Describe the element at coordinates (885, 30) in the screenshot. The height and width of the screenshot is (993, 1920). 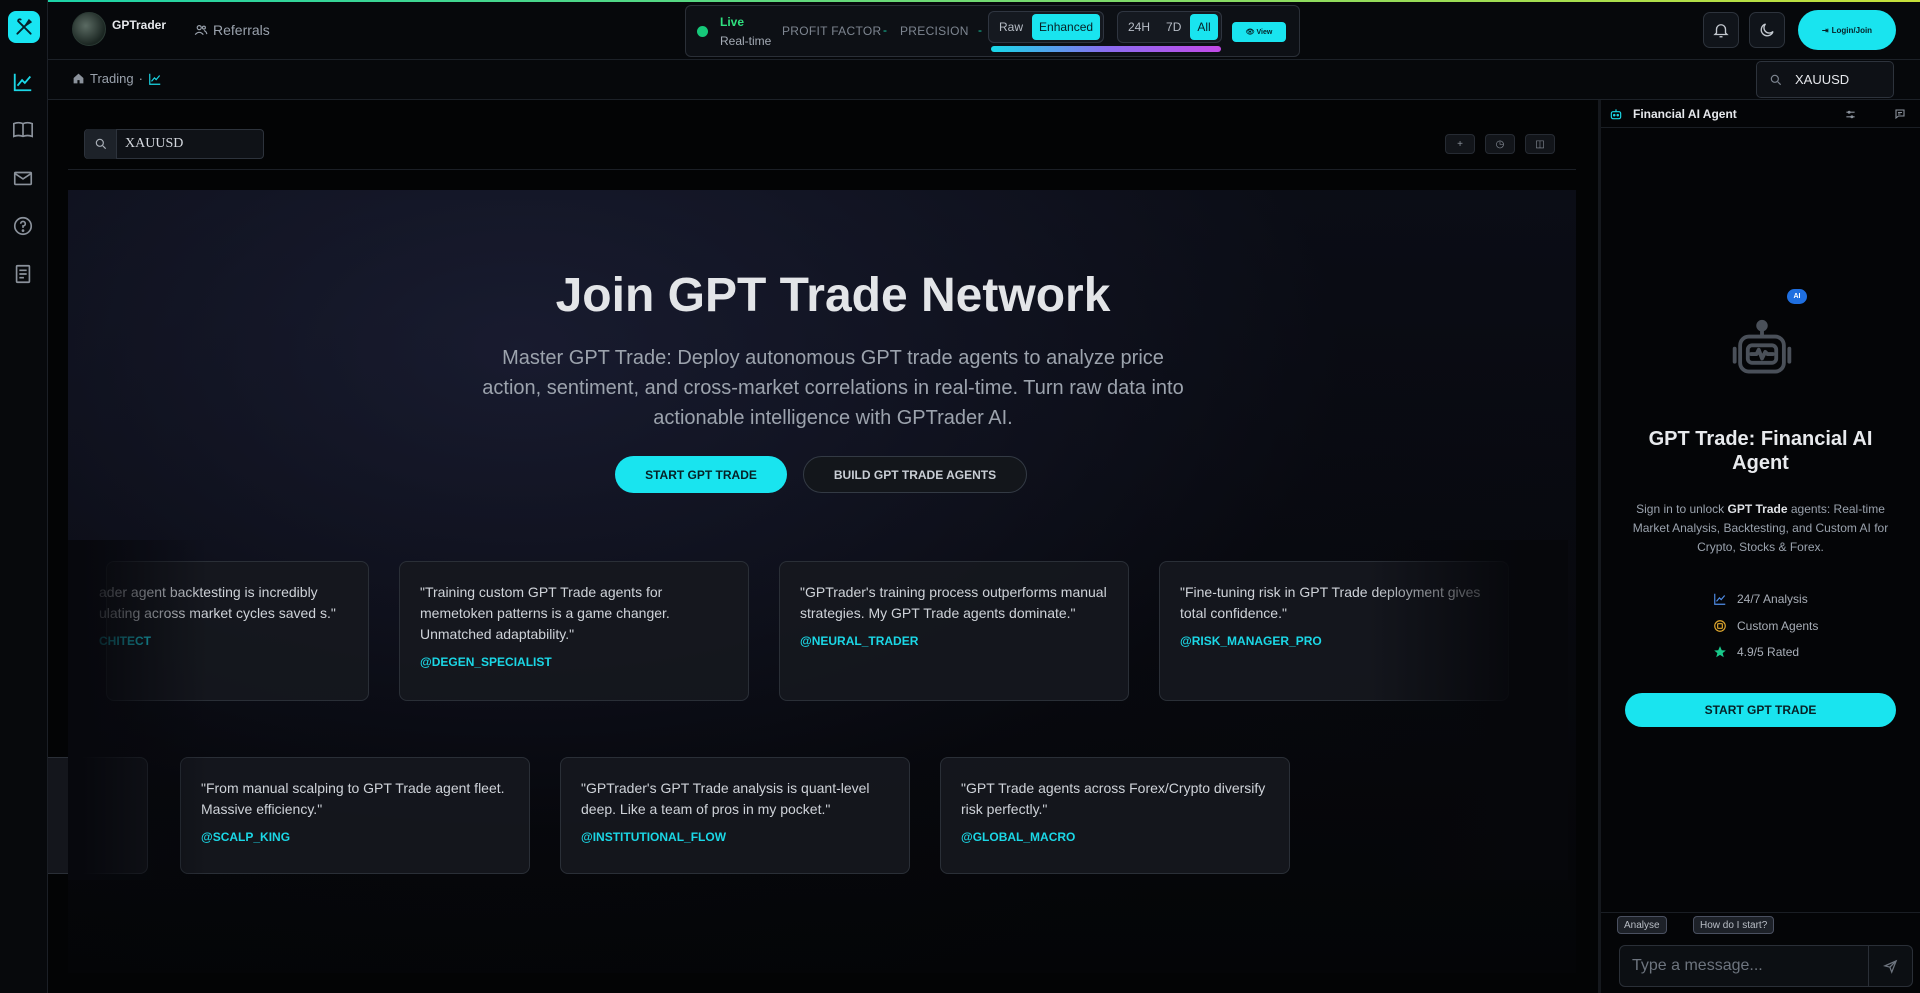
I see `profit-factor-value: -` at that location.